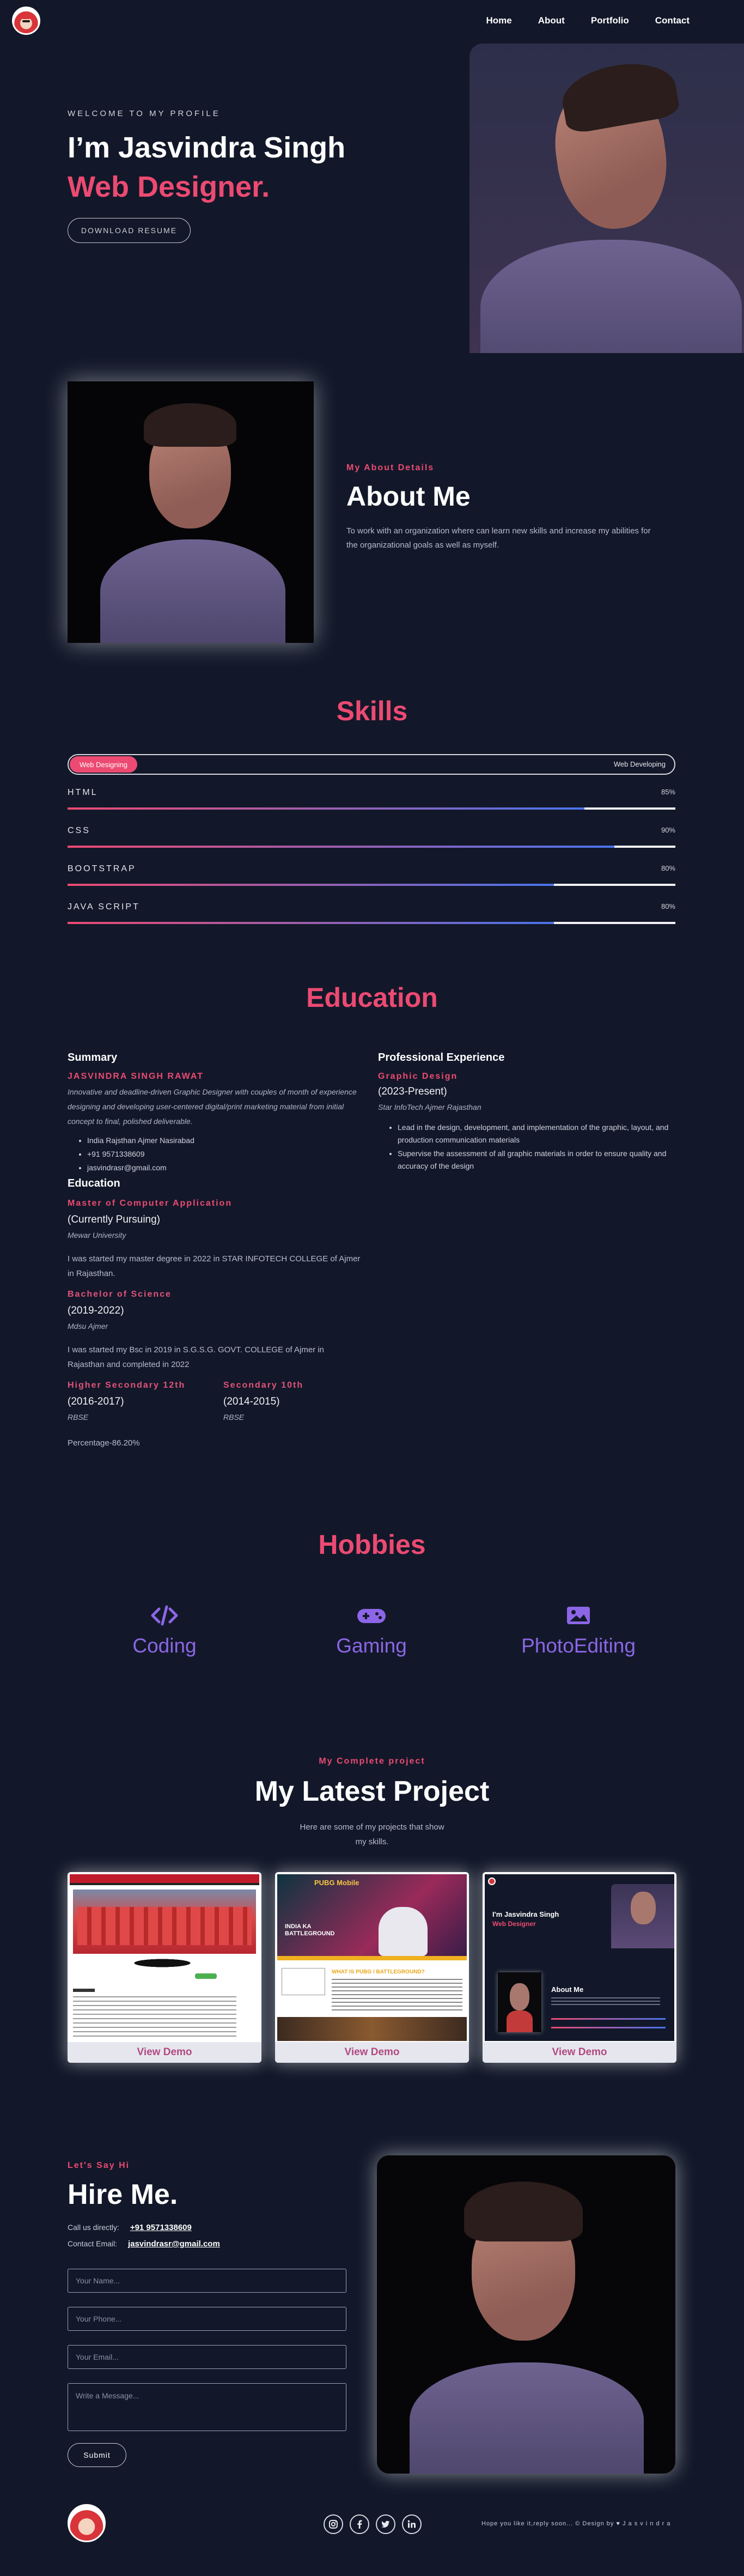 Image resolution: width=744 pixels, height=2576 pixels. What do you see at coordinates (96, 1401) in the screenshot?
I see `hs-period: (2016-2017)` at bounding box center [96, 1401].